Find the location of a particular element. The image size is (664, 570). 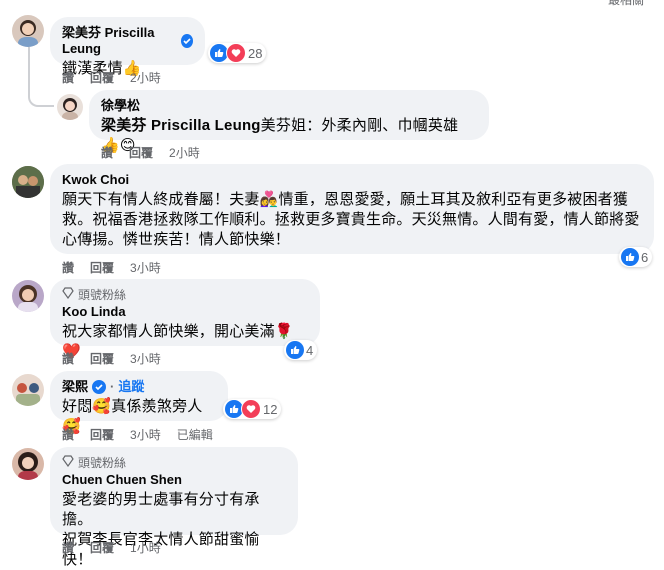

comment-author: Kwok Choi is located at coordinates (352, 180).